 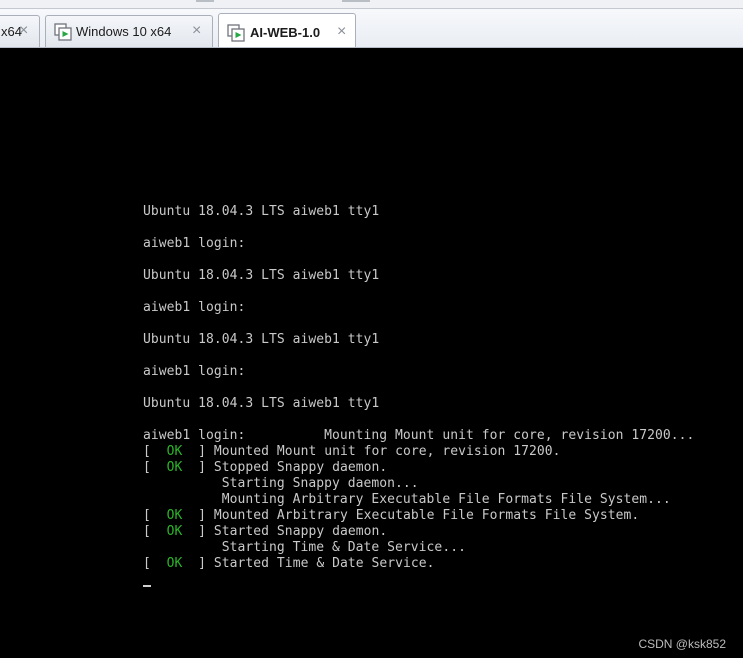 I want to click on console-text: Stopped Snappy daemon., so click(x=300, y=467).